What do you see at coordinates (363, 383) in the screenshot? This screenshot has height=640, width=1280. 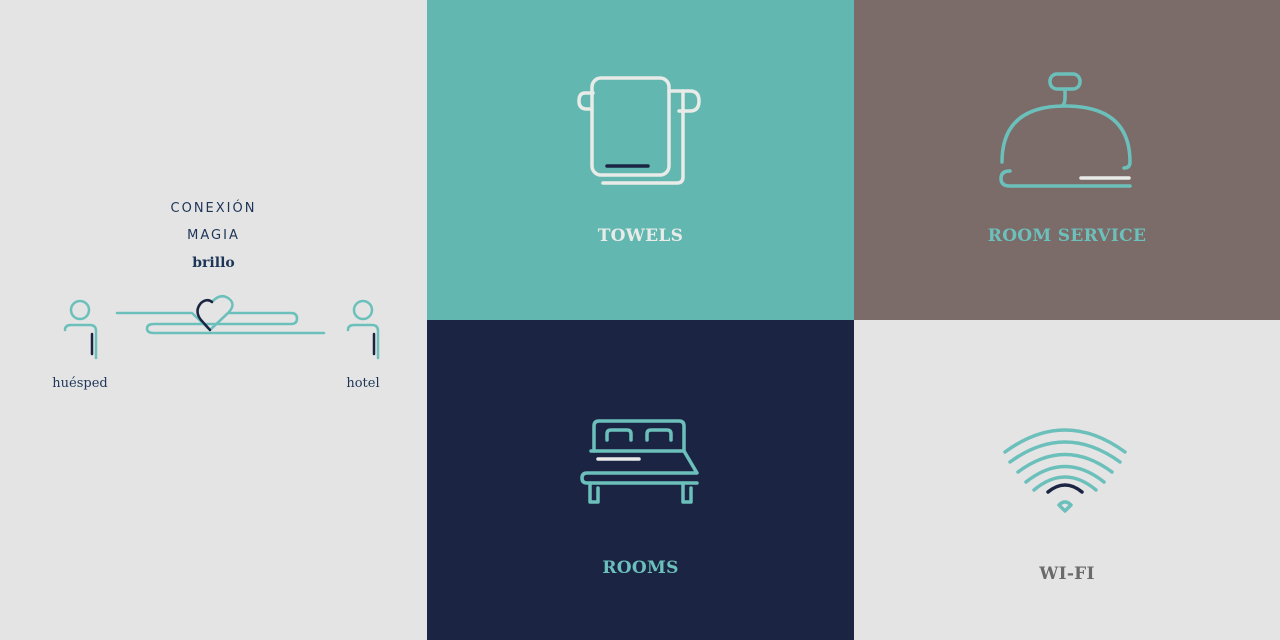 I see `hotel-label: hotel` at bounding box center [363, 383].